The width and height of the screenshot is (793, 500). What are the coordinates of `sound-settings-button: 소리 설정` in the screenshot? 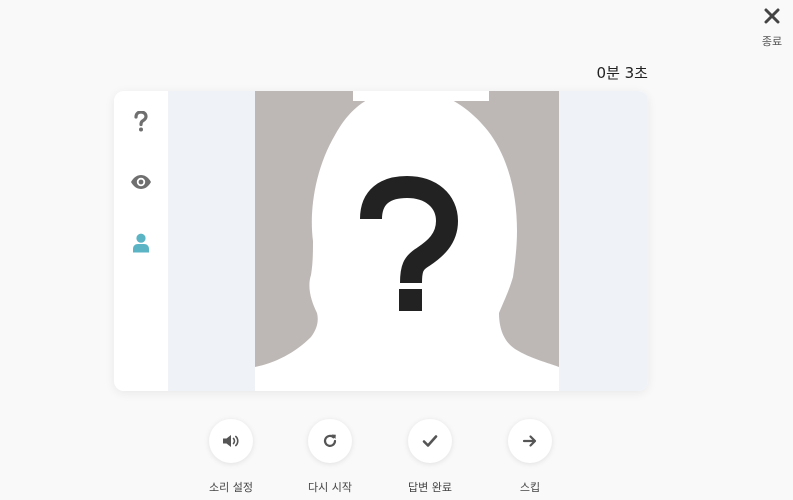 It's located at (231, 457).